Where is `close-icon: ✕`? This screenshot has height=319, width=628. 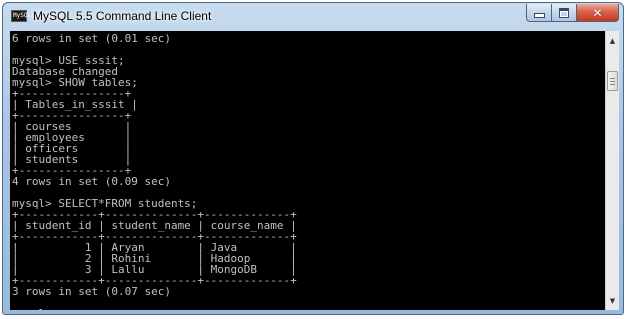 close-icon: ✕ is located at coordinates (597, 12).